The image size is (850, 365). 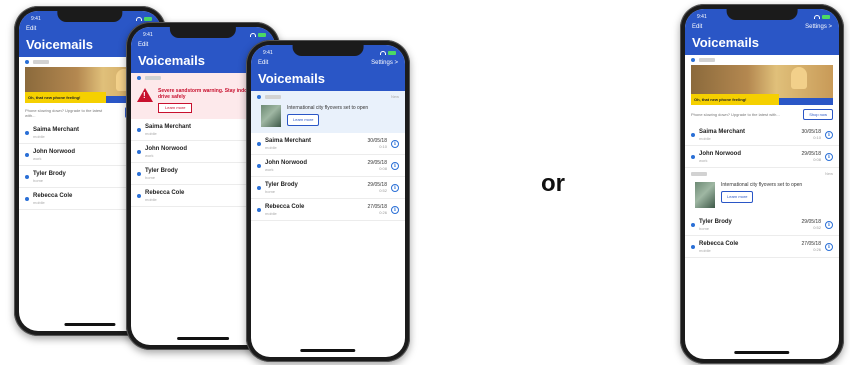 I want to click on new-badge: New, so click(x=394, y=96).